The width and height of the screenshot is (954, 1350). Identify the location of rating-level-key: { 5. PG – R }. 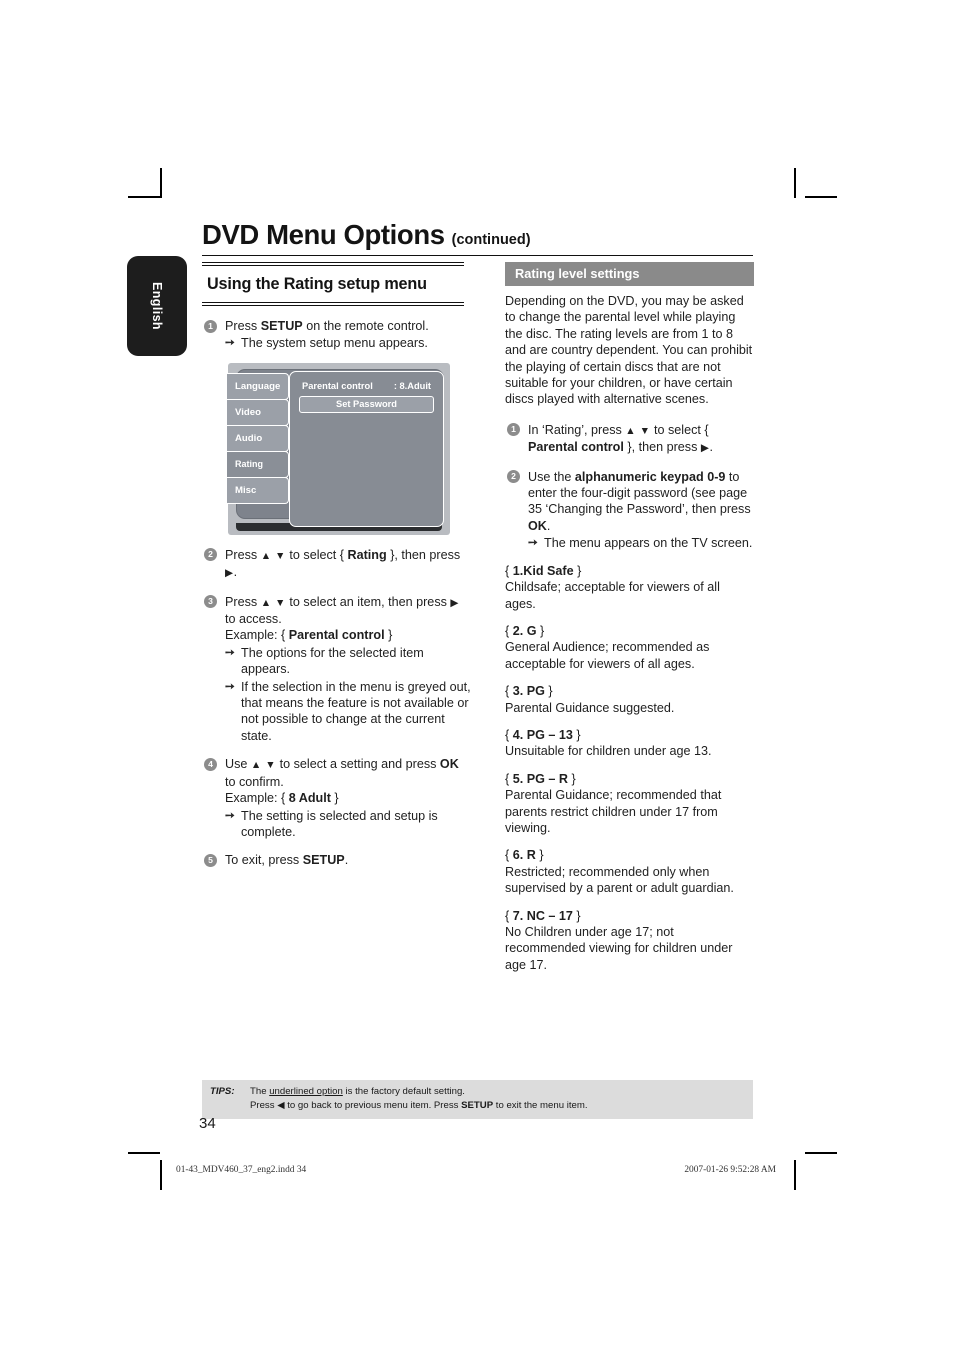
(629, 779).